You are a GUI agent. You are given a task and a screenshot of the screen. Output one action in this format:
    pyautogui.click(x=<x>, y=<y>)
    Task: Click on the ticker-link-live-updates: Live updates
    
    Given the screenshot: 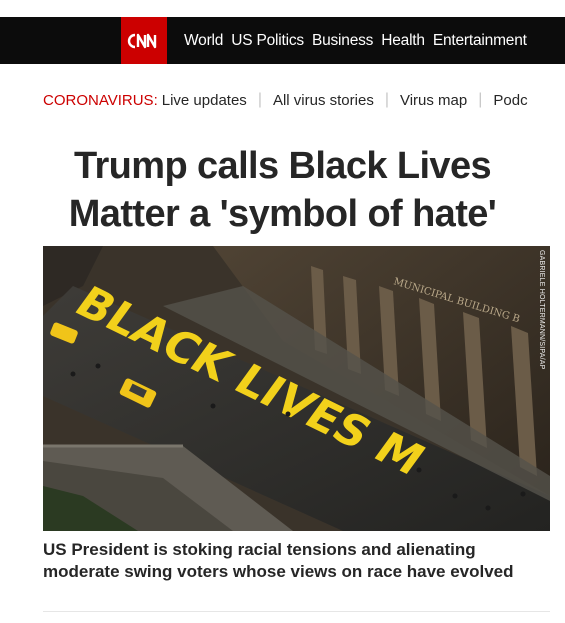 What is the action you would take?
    pyautogui.click(x=204, y=100)
    